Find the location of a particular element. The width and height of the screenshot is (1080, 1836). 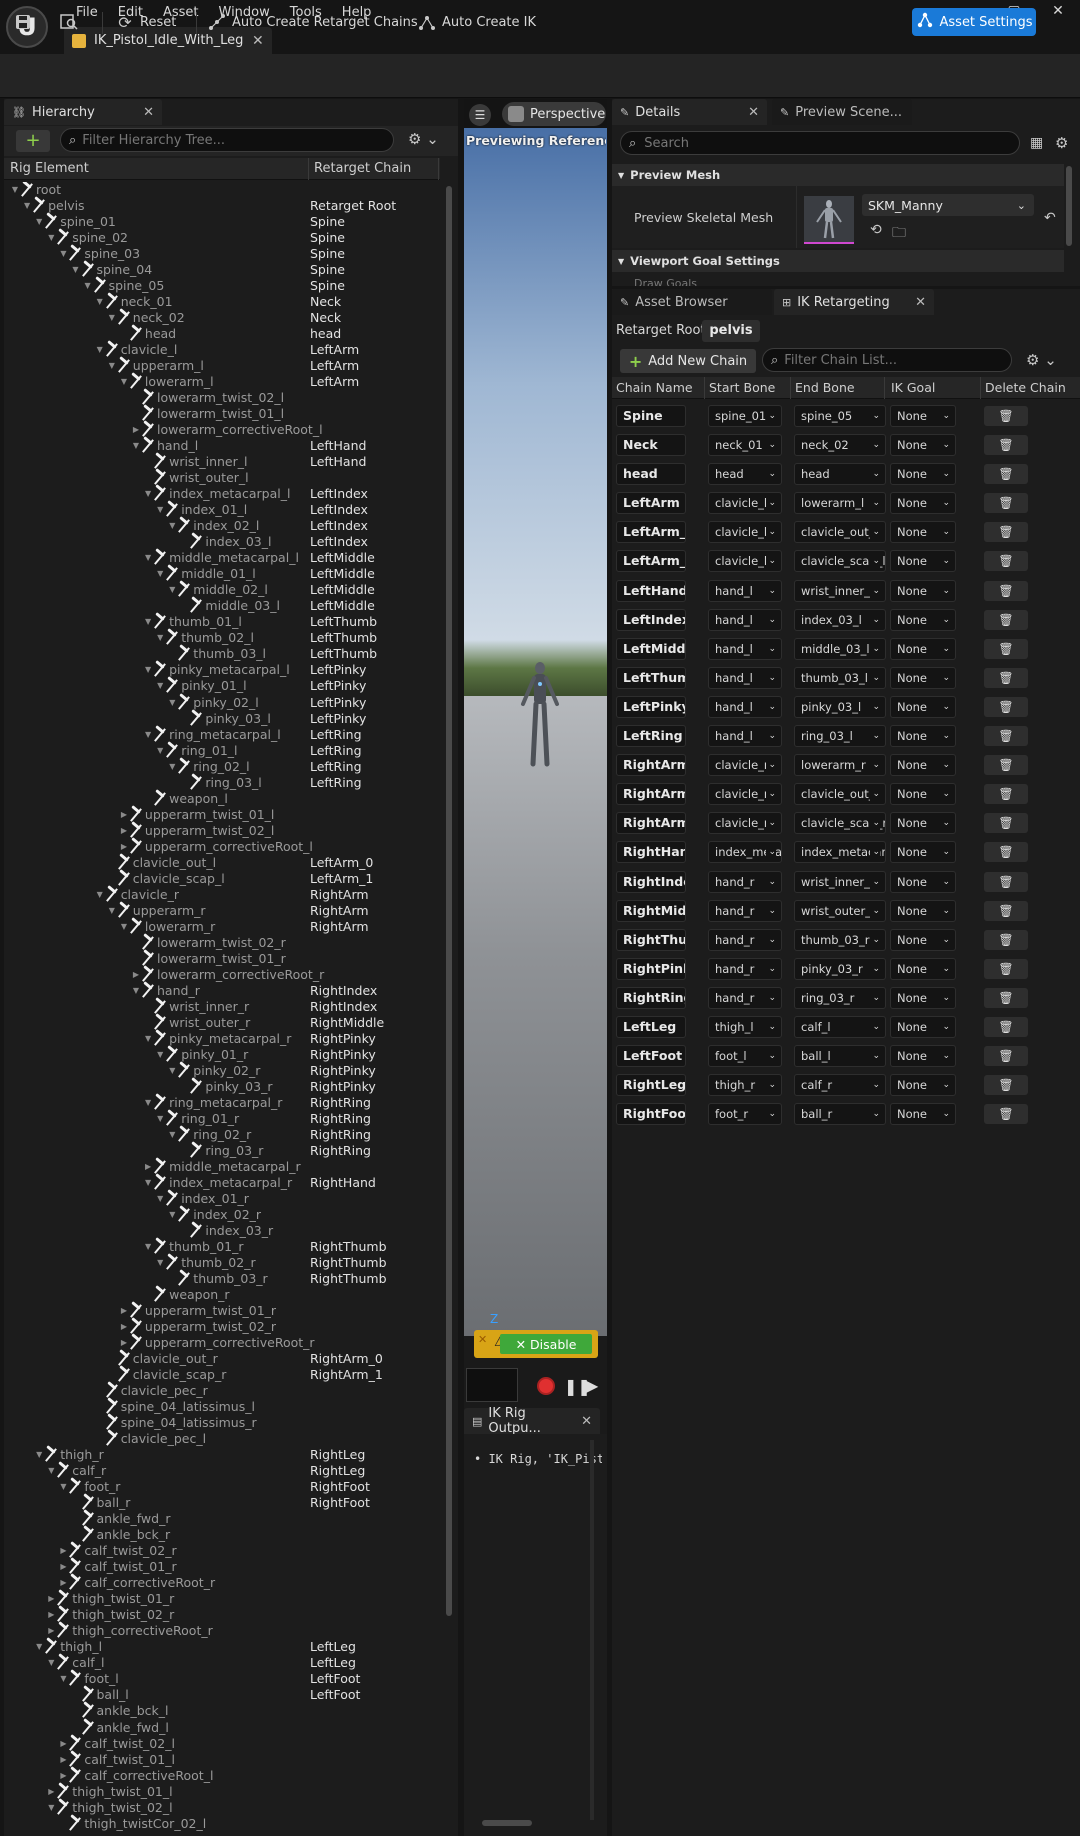

hierarchy-row: ▼ spine_05 Spine is located at coordinates (222, 286).